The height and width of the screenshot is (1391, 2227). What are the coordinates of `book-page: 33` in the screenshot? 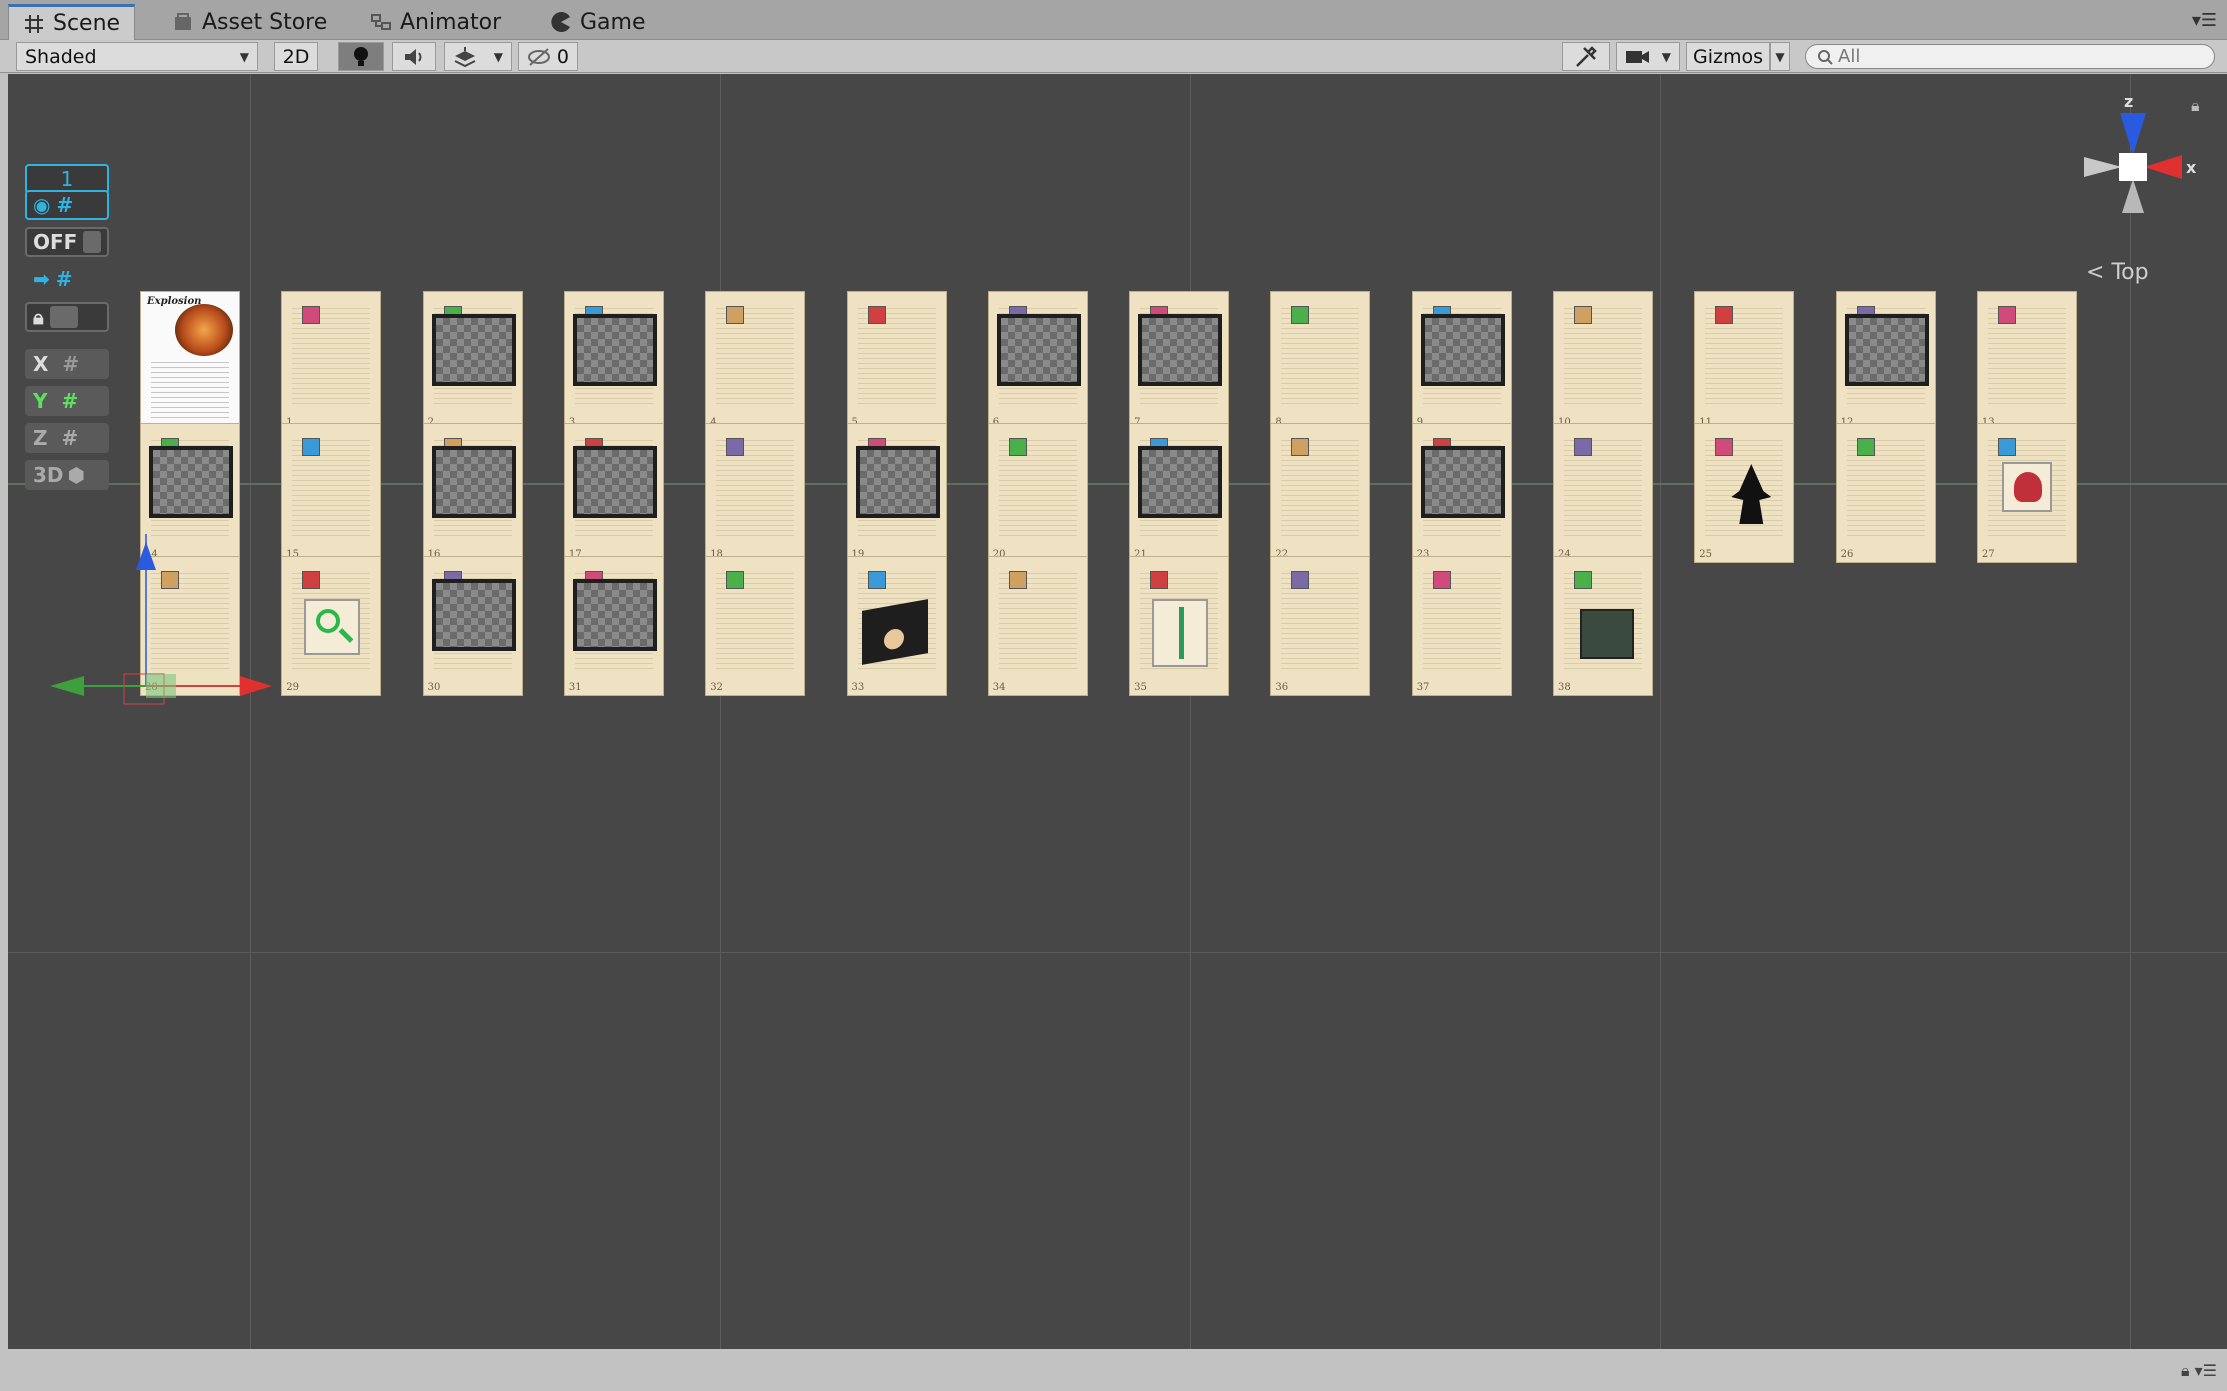 It's located at (896, 626).